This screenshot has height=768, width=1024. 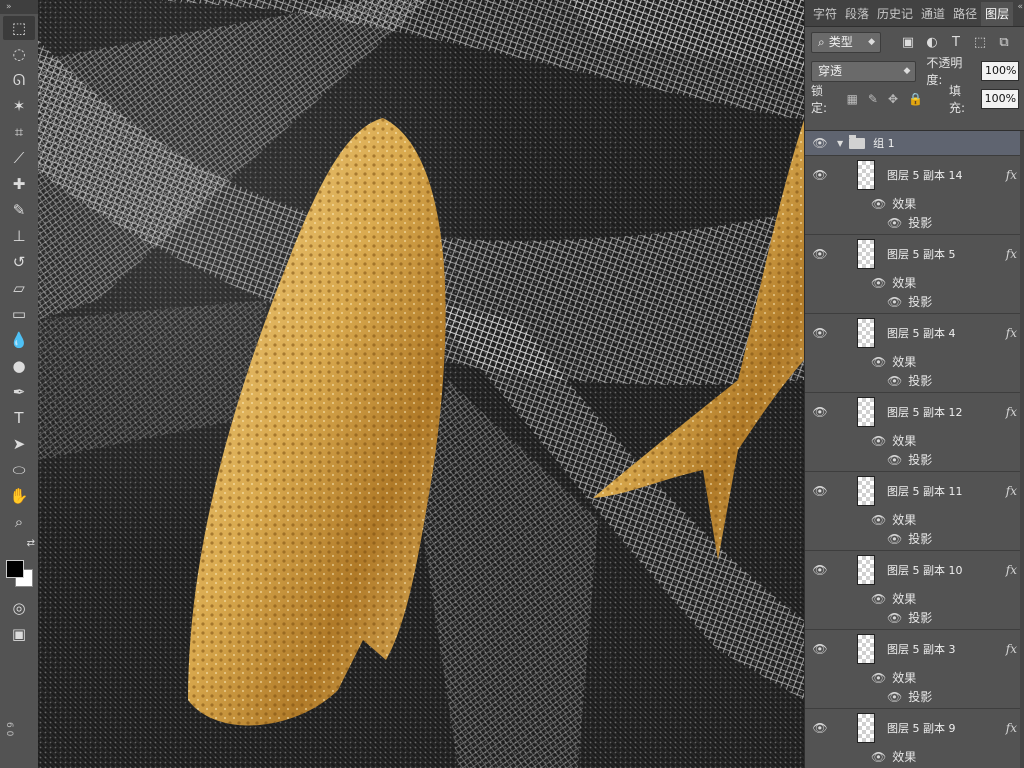 I want to click on hand-tool-icon: ✋, so click(x=19, y=496).